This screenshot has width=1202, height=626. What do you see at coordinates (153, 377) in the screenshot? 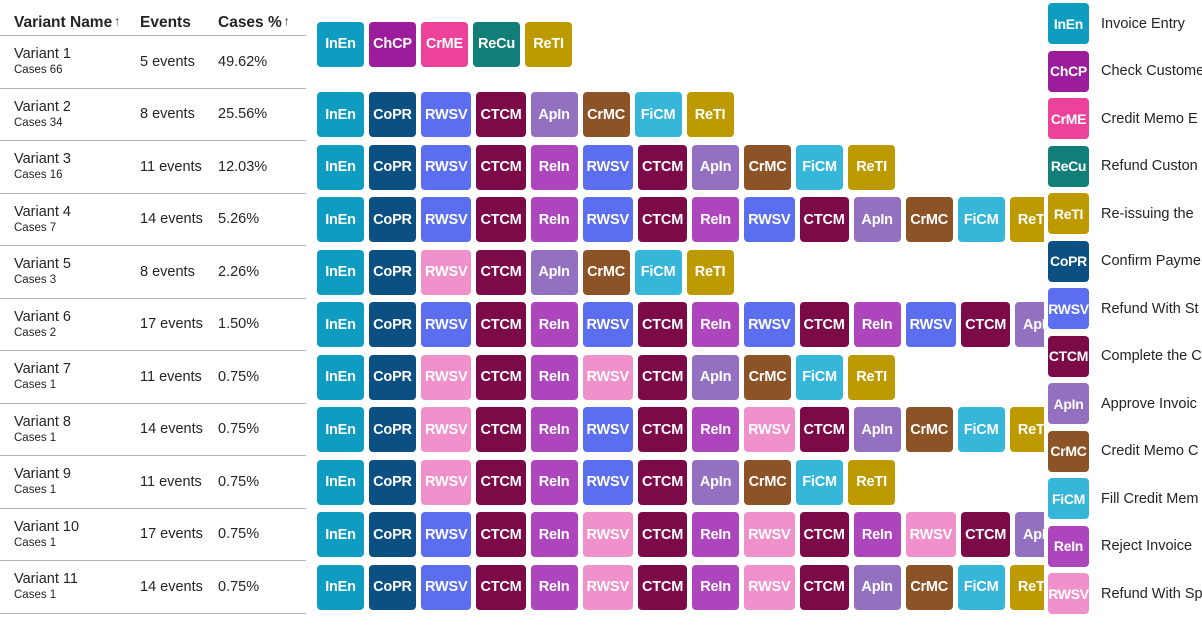
I see `table-row: Variant 7 Cases 1 11 events 0.75%` at bounding box center [153, 377].